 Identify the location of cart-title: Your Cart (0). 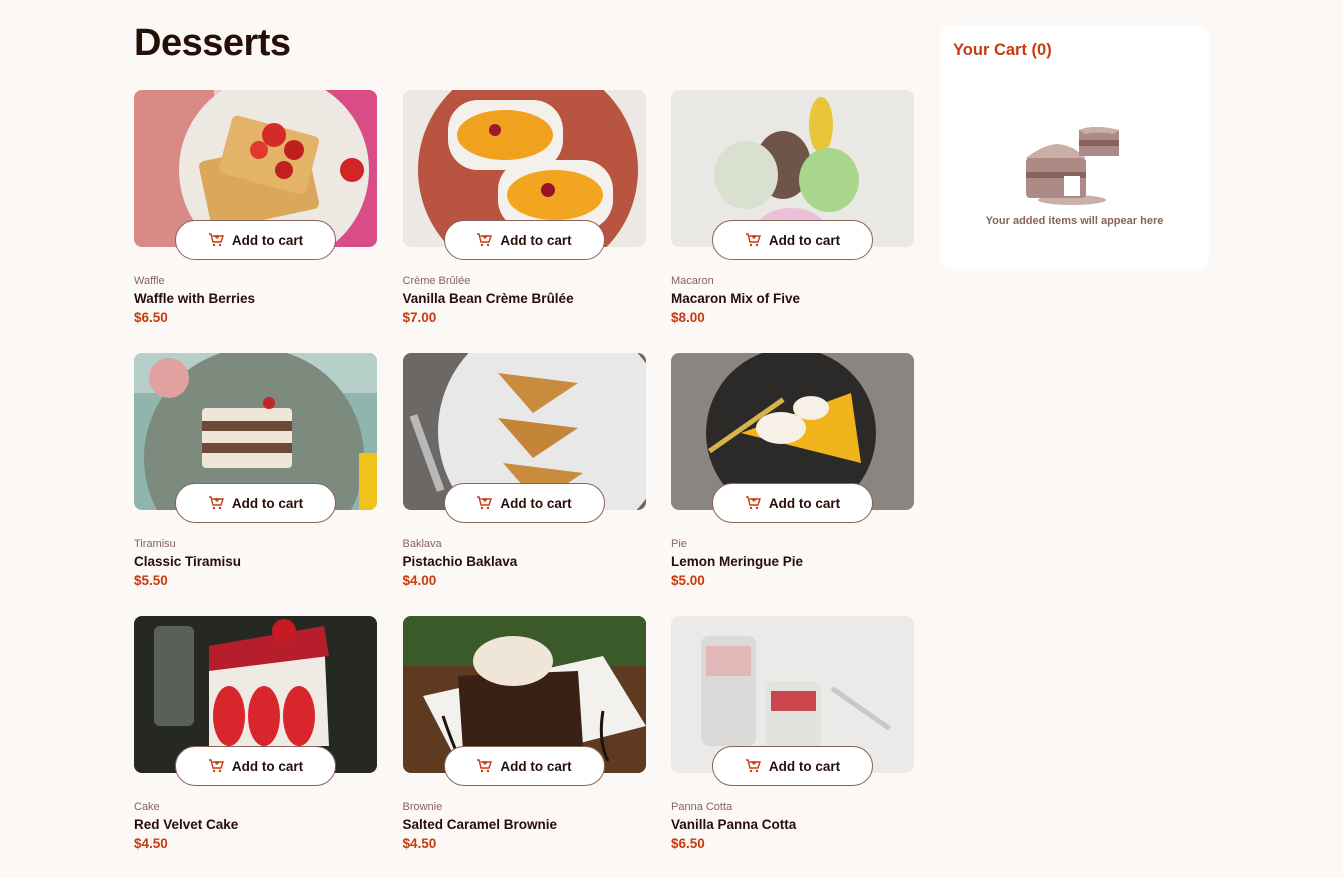
(1002, 50).